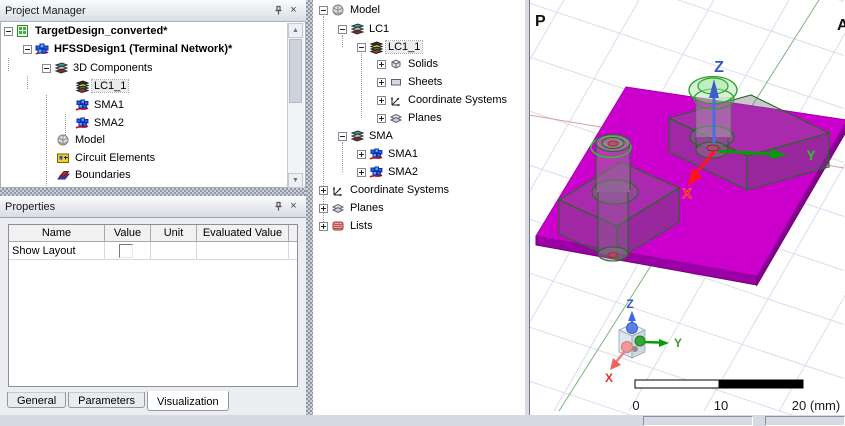  What do you see at coordinates (403, 154) in the screenshot?
I see `mt-sma1-label: SMA1` at bounding box center [403, 154].